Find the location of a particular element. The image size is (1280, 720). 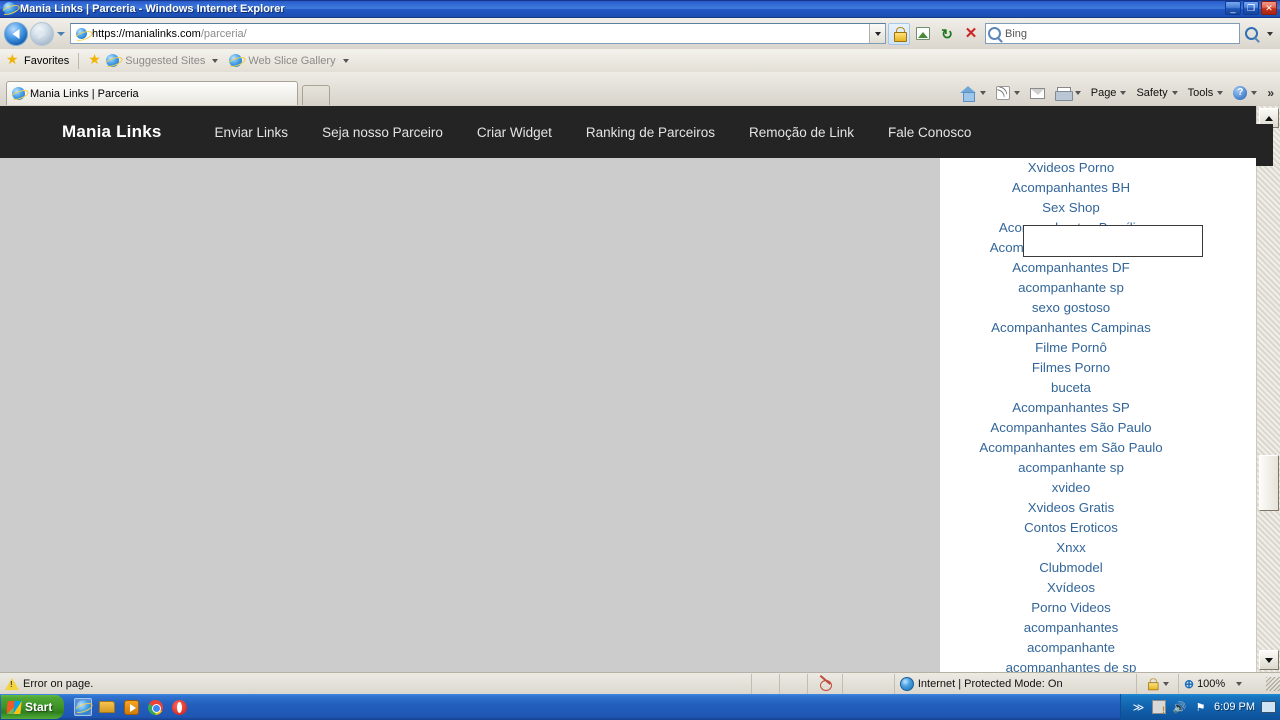

list-item: Acompanhantes em São Paulo is located at coordinates (1071, 448).